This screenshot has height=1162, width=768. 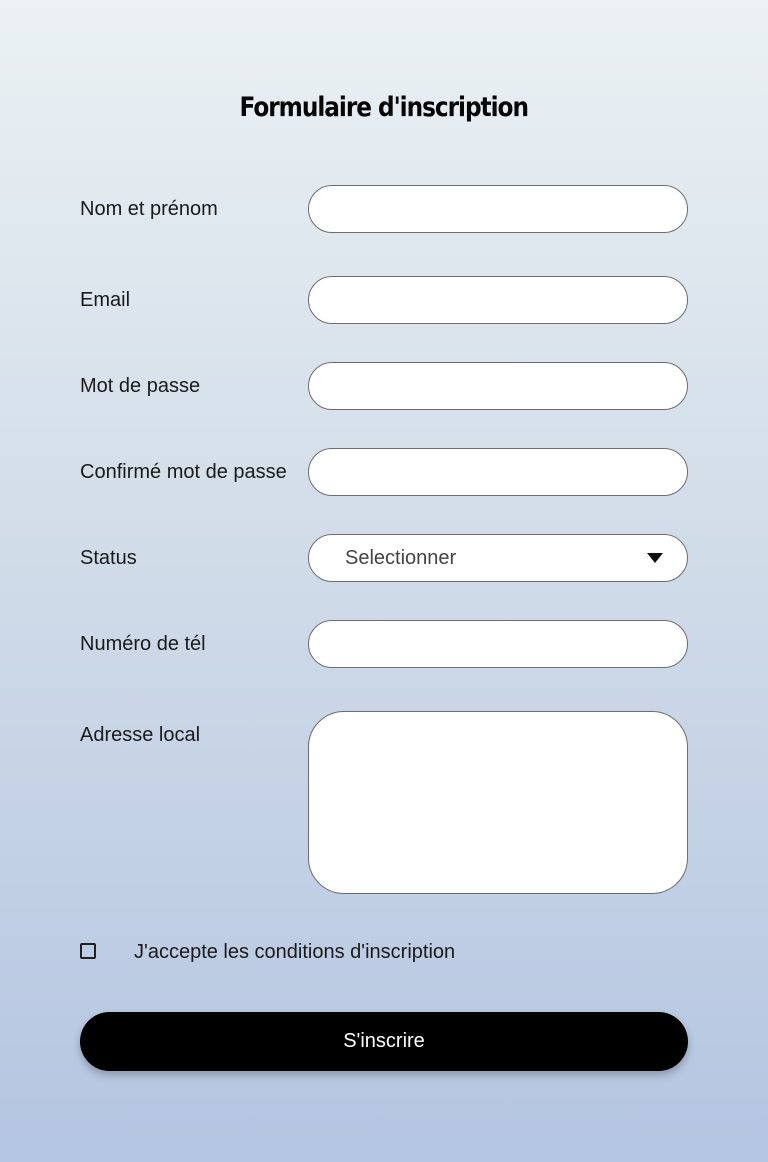 What do you see at coordinates (140, 386) in the screenshot?
I see `password-label: Mot de passe` at bounding box center [140, 386].